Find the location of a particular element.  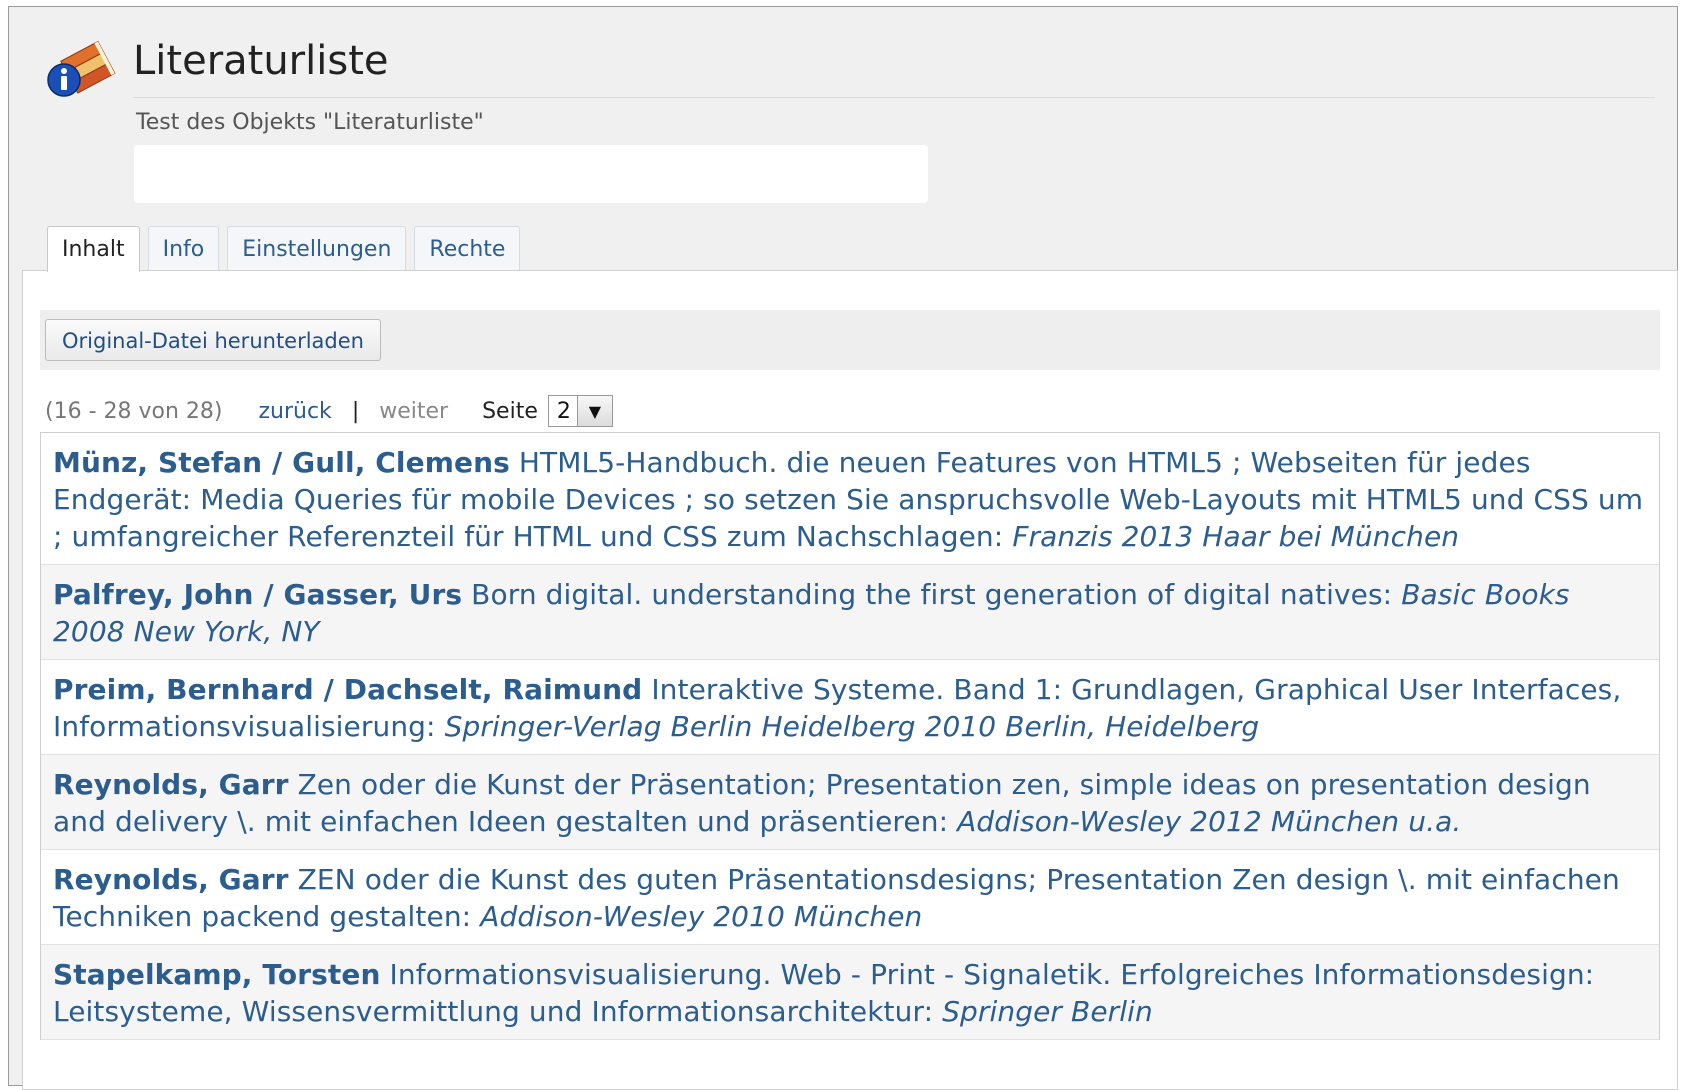

page-description: Test des Objekts "Literaturliste" is located at coordinates (310, 122).